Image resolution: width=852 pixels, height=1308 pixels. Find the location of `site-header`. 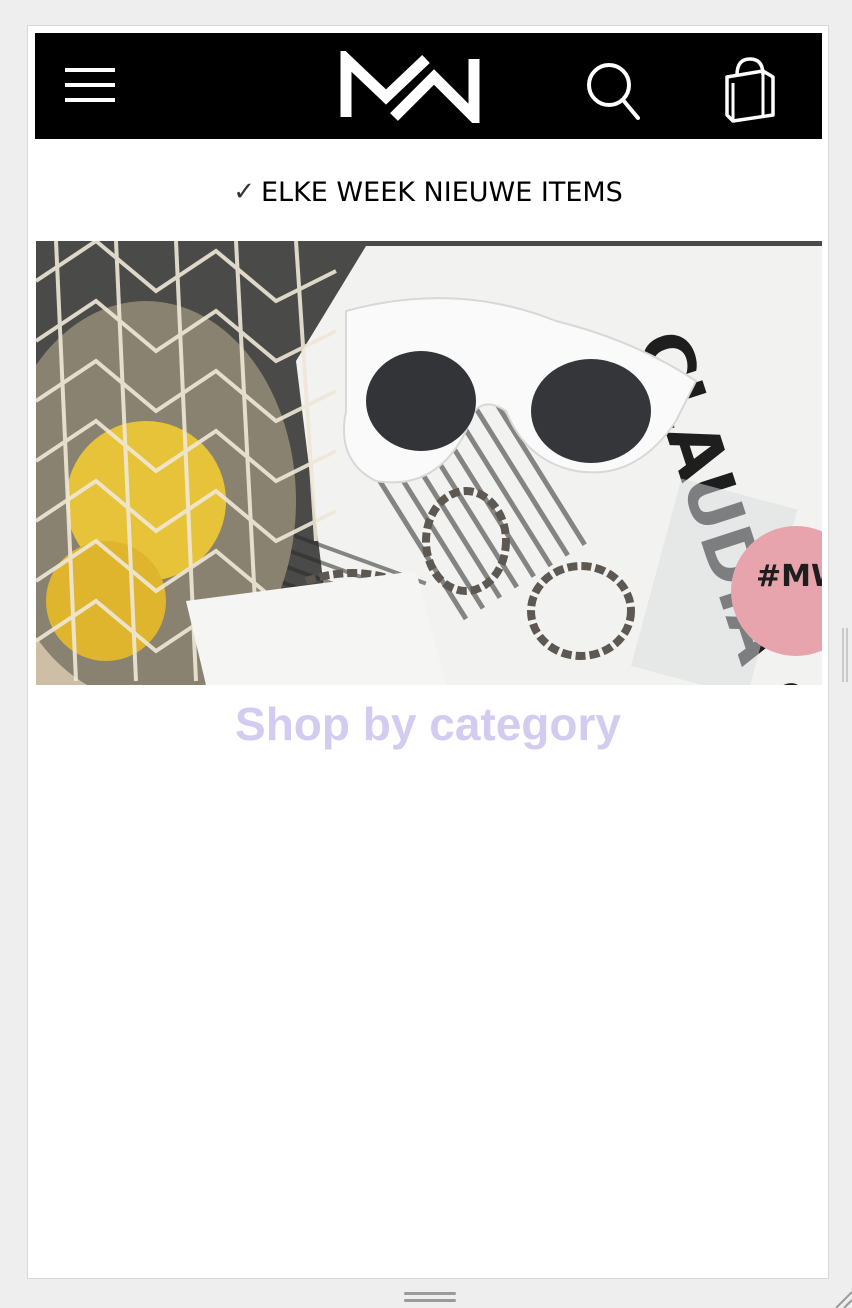

site-header is located at coordinates (428, 86).